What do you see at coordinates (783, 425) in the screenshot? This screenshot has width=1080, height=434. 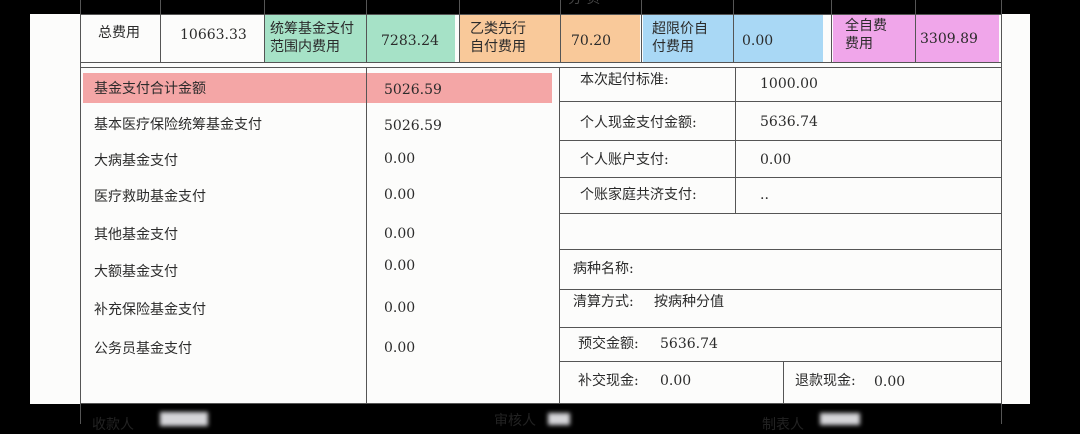 I see `preparer-label: 制表人` at bounding box center [783, 425].